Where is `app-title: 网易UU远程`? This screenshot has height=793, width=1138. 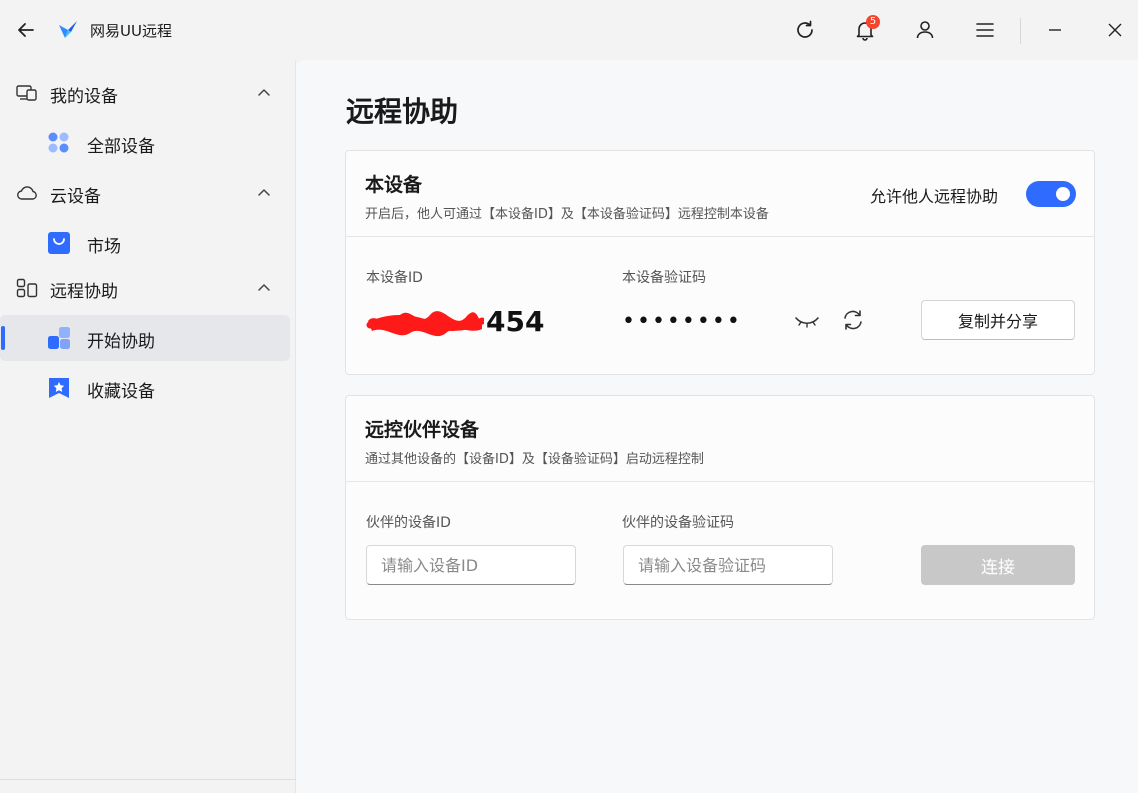
app-title: 网易UU远程 is located at coordinates (131, 31).